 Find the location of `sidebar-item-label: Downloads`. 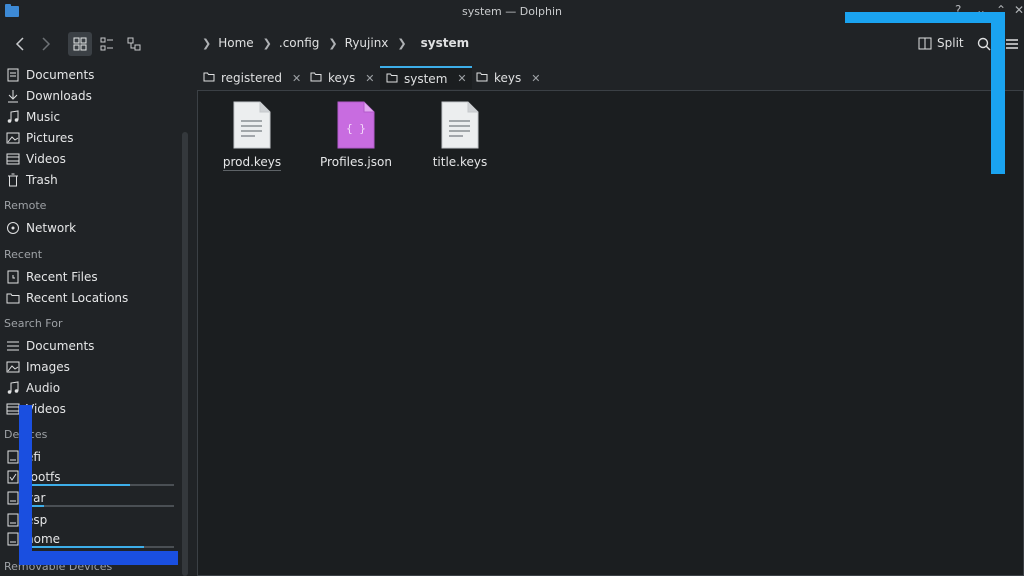

sidebar-item-label: Downloads is located at coordinates (59, 96).